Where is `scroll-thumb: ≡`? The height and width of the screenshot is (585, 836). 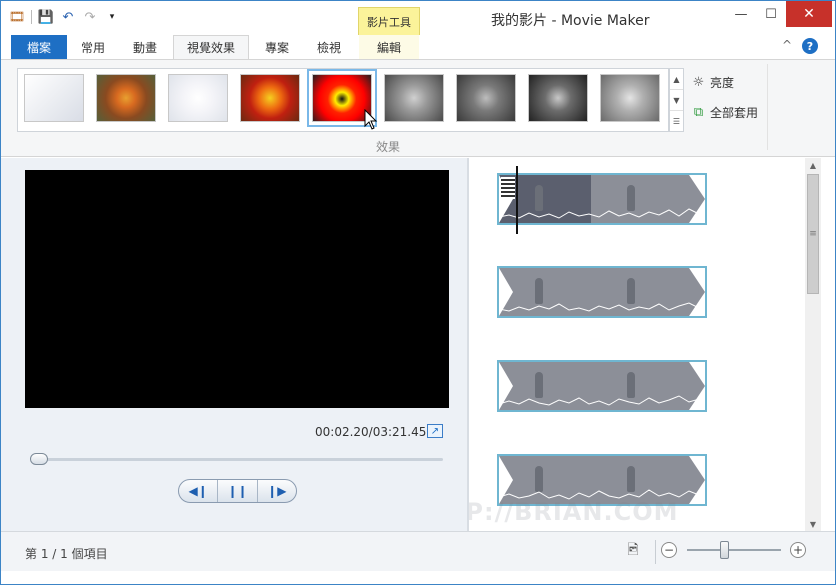
scroll-thumb: ≡ is located at coordinates (813, 234).